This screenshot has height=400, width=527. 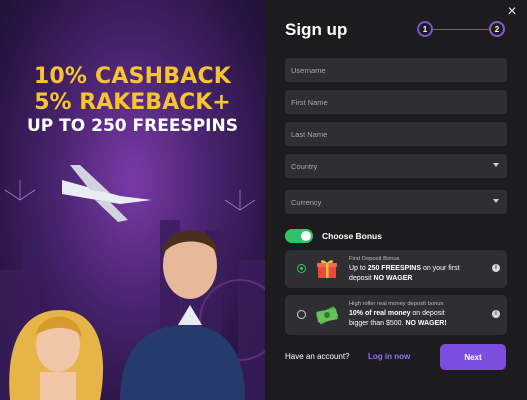 I want to click on money-icon, so click(x=327, y=315).